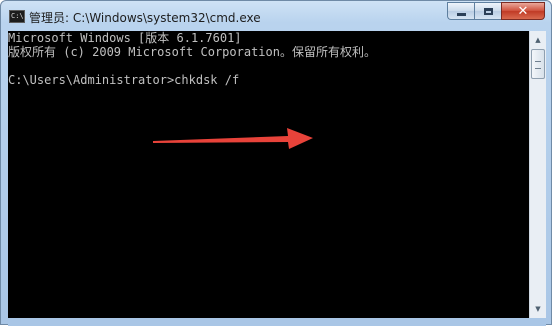 This screenshot has width=554, height=327. Describe the element at coordinates (460, 11) in the screenshot. I see `minimize-button` at that location.